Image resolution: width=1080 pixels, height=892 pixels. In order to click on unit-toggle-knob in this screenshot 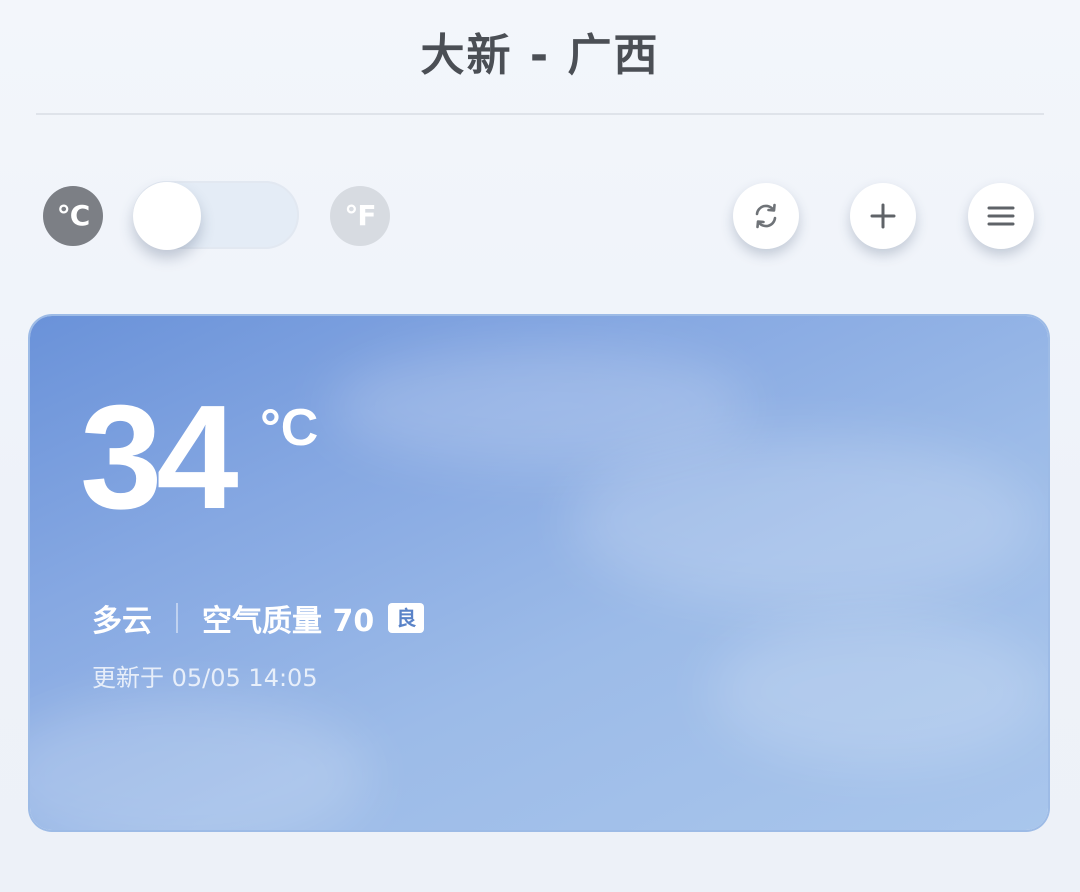, I will do `click(167, 216)`.